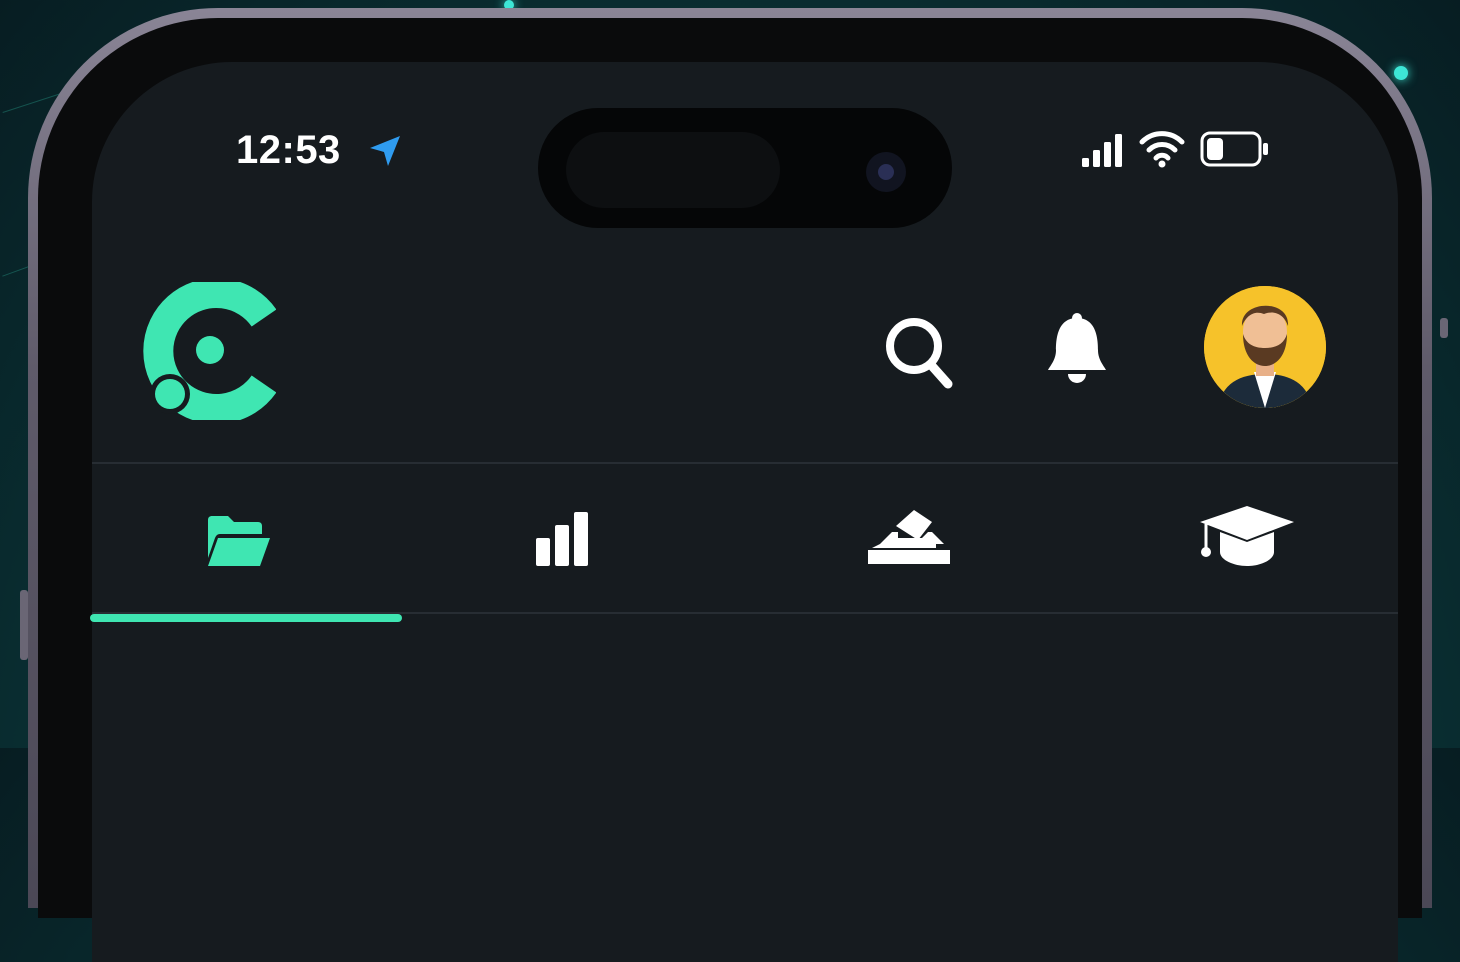  Describe the element at coordinates (909, 537) in the screenshot. I see `ballot-box-icon` at that location.